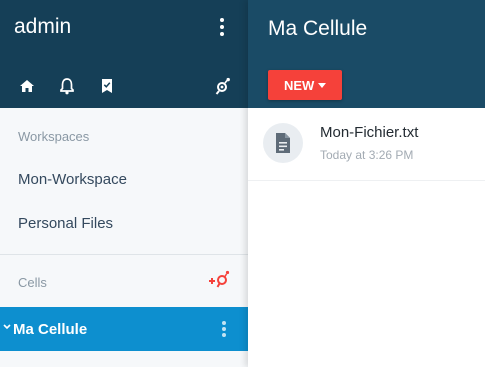 Image resolution: width=485 pixels, height=367 pixels. I want to click on chevron-down-icon, so click(7, 327).